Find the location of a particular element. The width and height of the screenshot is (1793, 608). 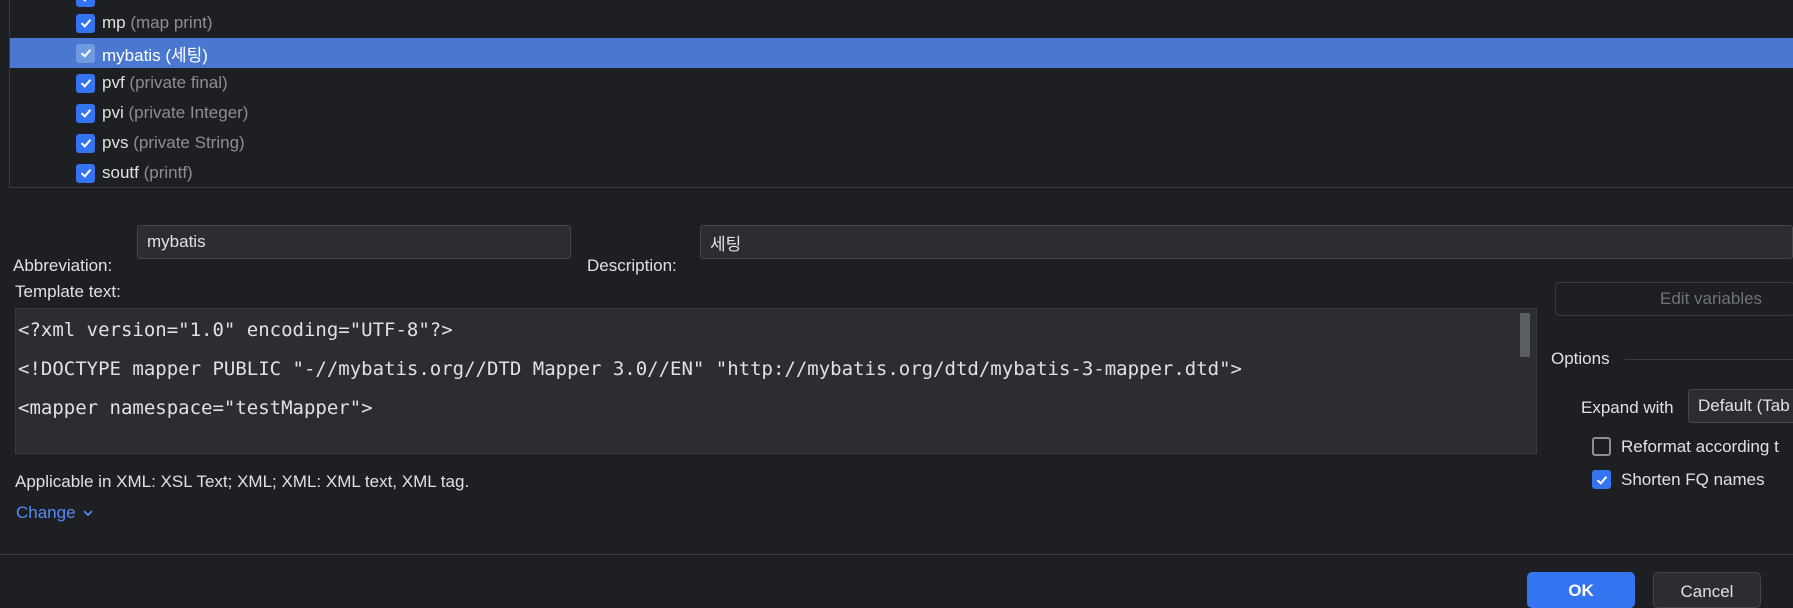

cancel-button: Cancel is located at coordinates (1707, 590).